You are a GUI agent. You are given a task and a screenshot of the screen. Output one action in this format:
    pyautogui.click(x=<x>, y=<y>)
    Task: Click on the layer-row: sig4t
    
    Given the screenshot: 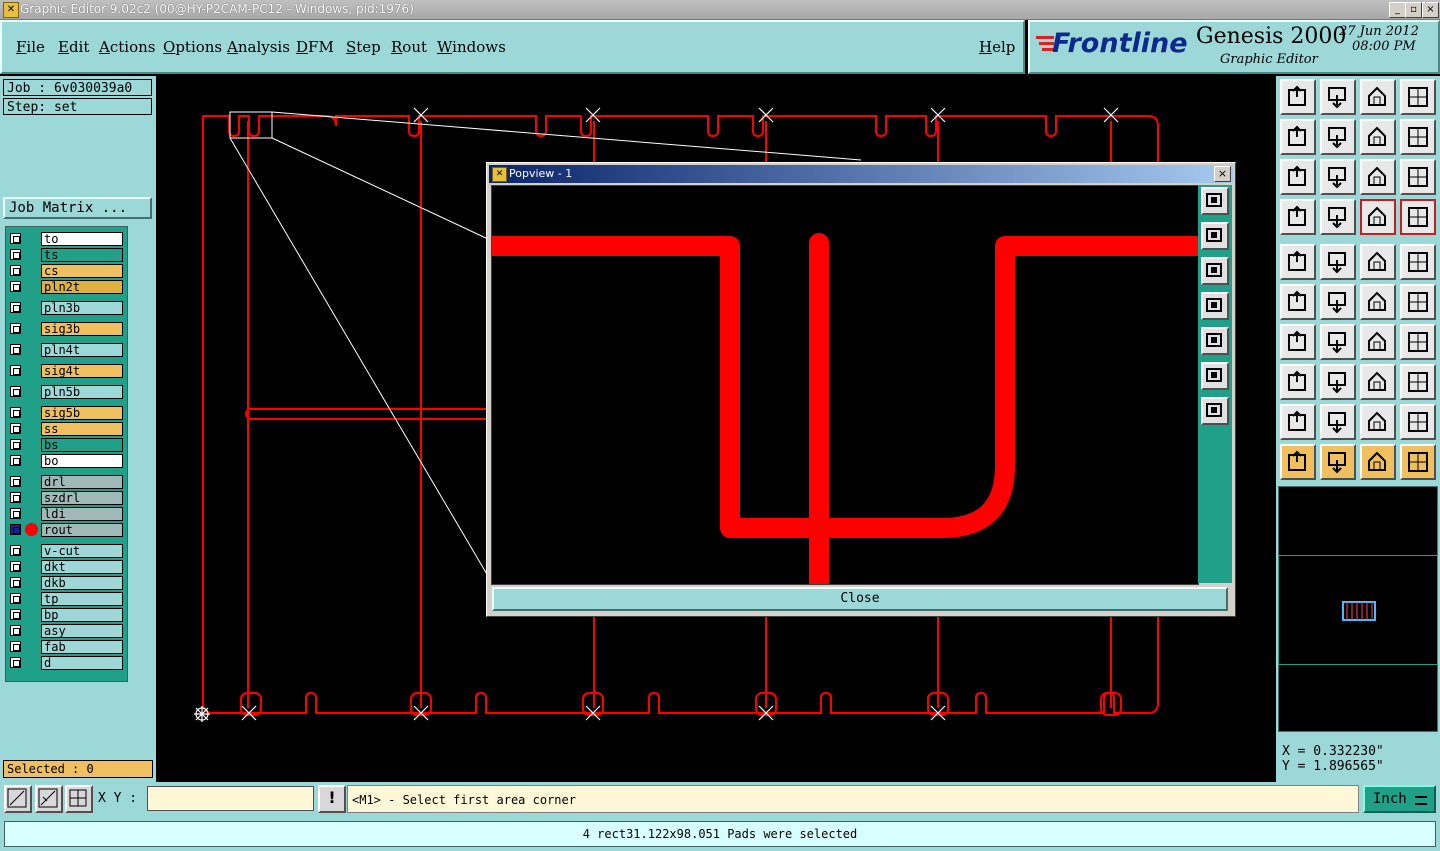 What is the action you would take?
    pyautogui.click(x=66, y=371)
    